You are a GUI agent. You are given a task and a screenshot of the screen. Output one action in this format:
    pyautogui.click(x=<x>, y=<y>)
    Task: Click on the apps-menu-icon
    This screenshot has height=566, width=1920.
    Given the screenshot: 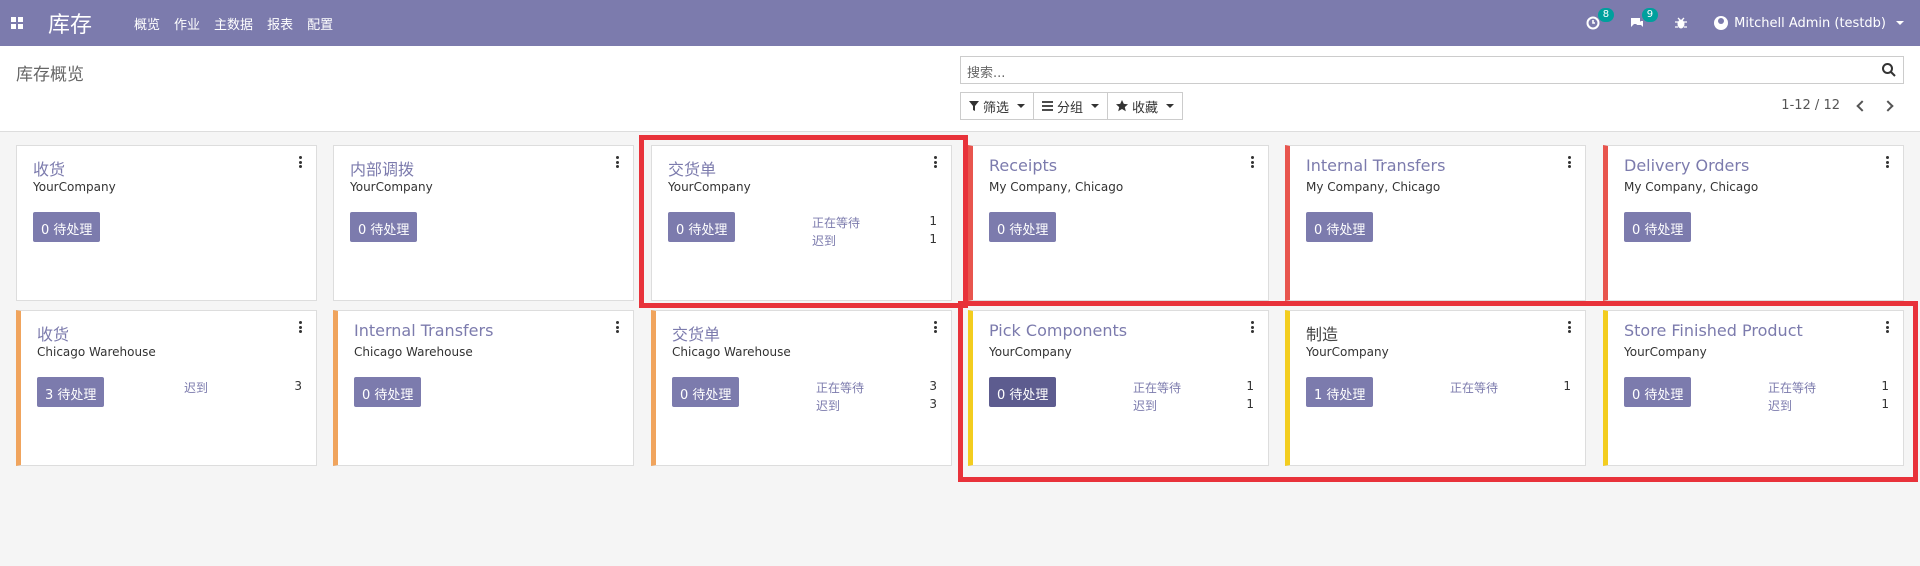 What is the action you would take?
    pyautogui.click(x=17, y=23)
    